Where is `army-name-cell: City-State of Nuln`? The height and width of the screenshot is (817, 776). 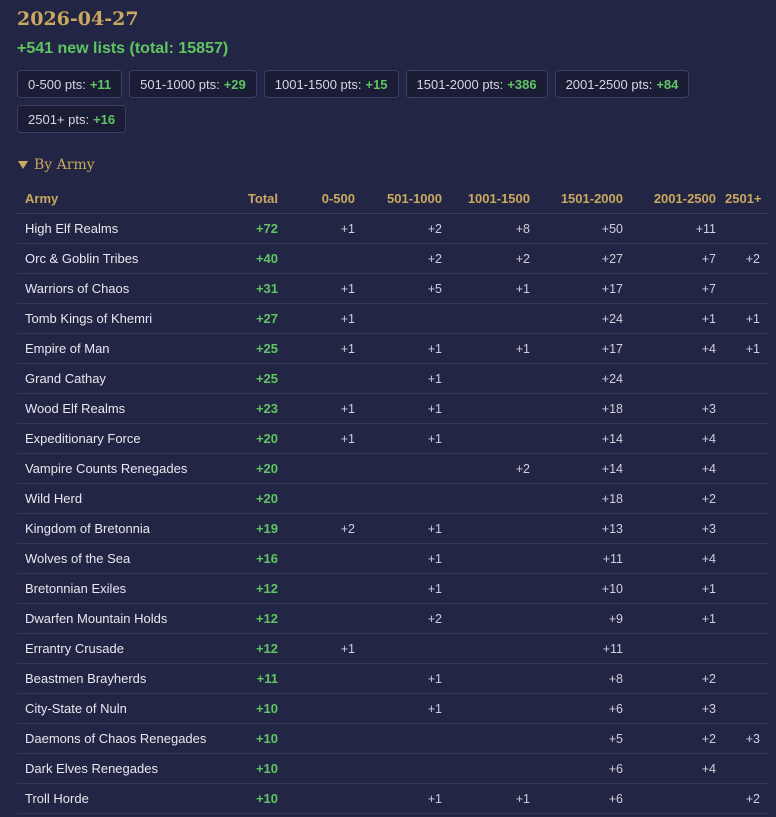
army-name-cell: City-State of Nuln is located at coordinates (127, 708).